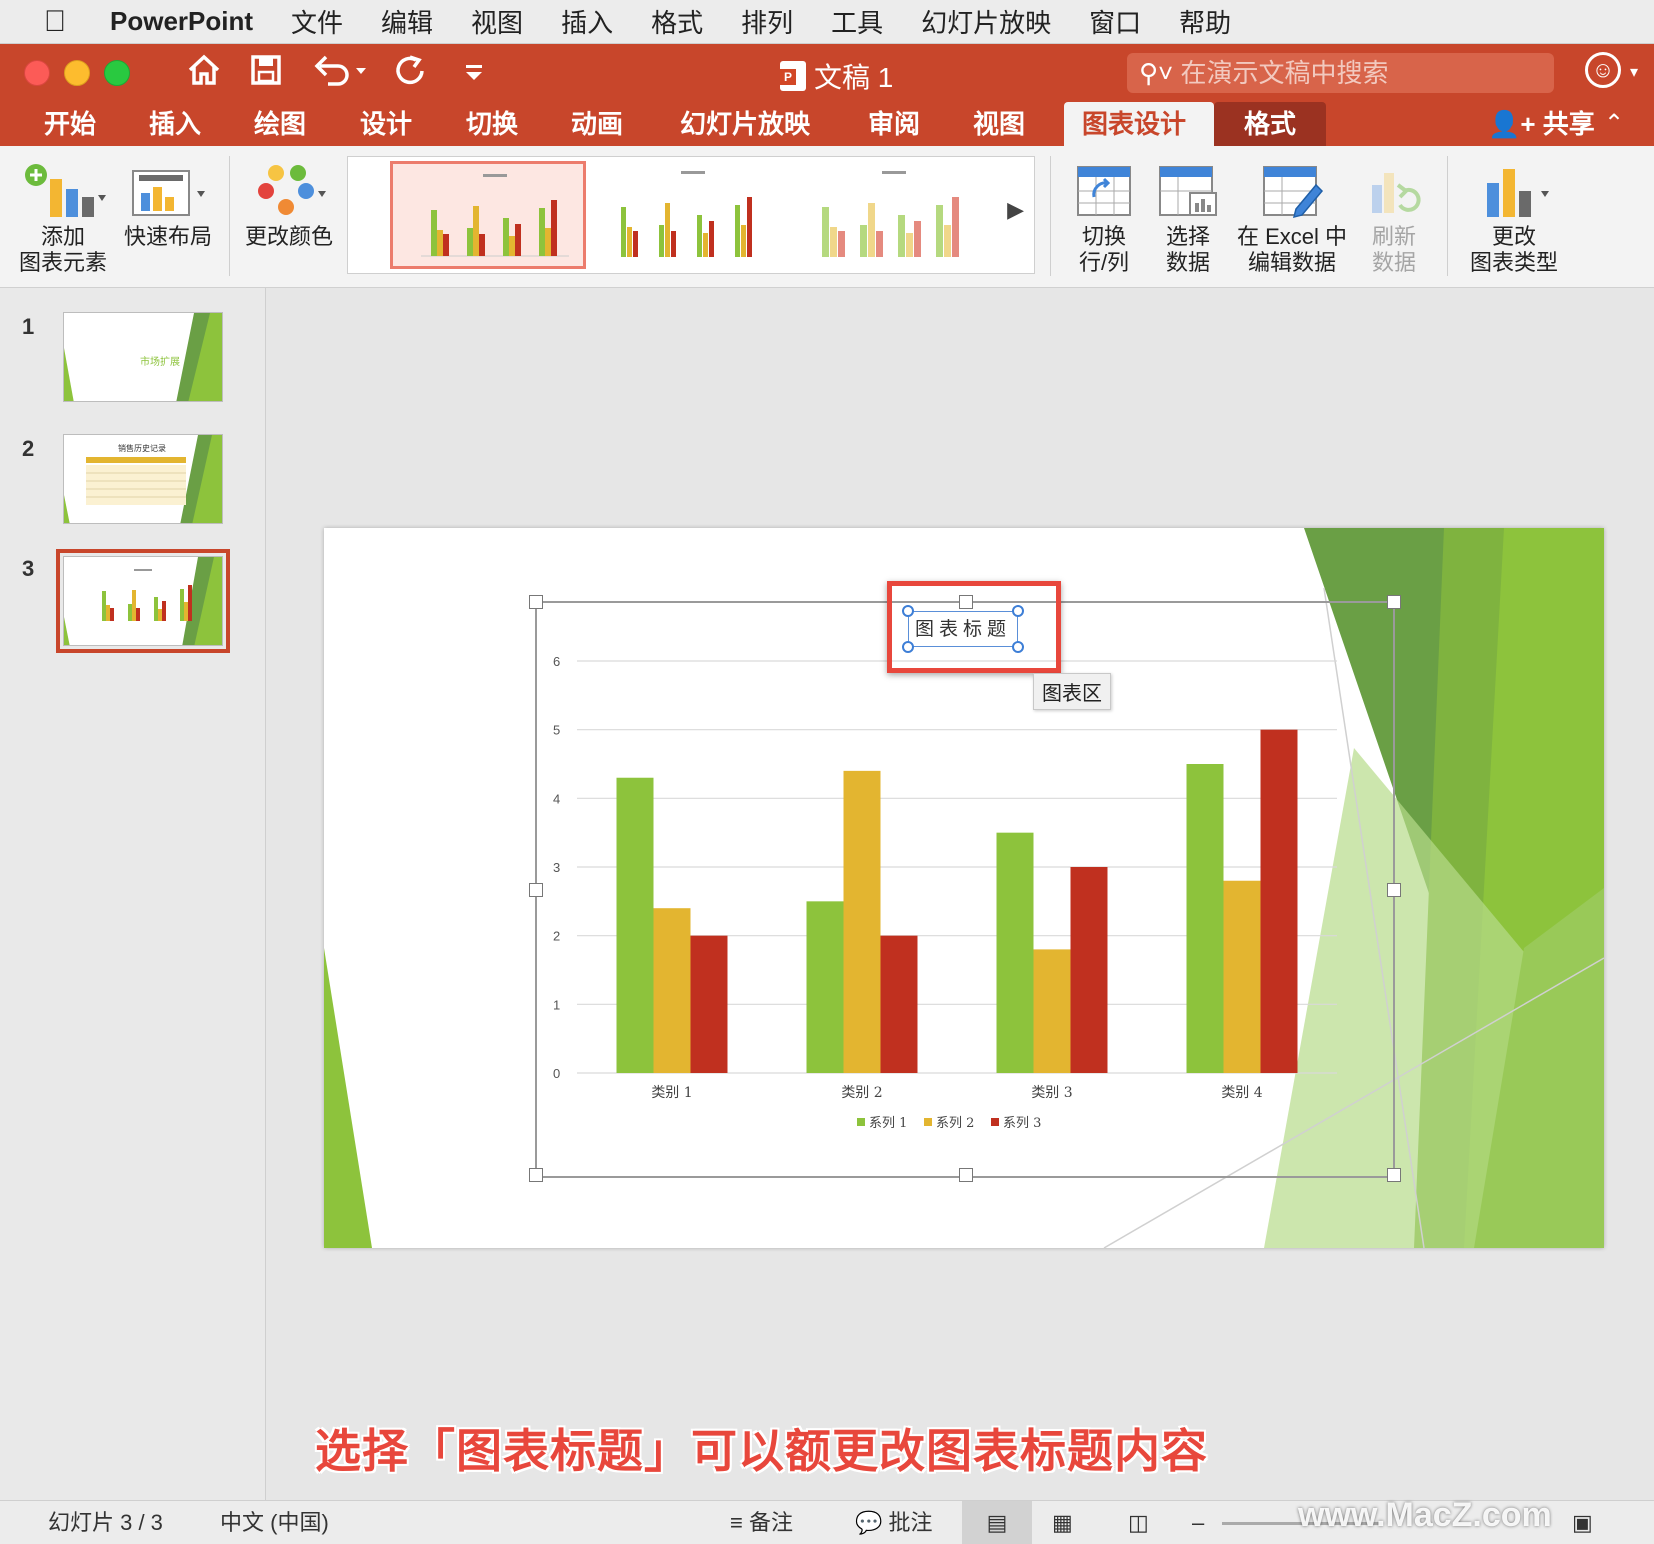 Image resolution: width=1654 pixels, height=1544 pixels. I want to click on legend-swatch, so click(861, 1122).